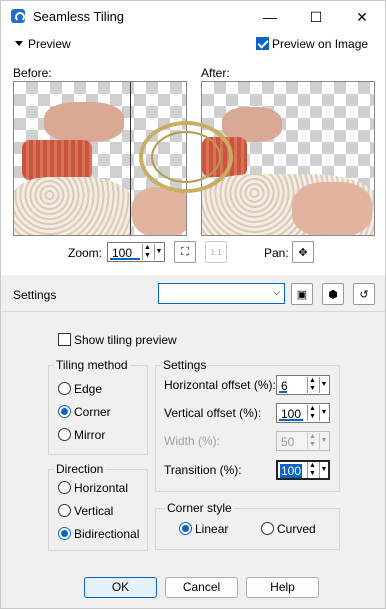 The image size is (386, 609). Describe the element at coordinates (303, 385) in the screenshot. I see `horizontal-offset-stepper: 6 ▲ ▼ ▼` at that location.